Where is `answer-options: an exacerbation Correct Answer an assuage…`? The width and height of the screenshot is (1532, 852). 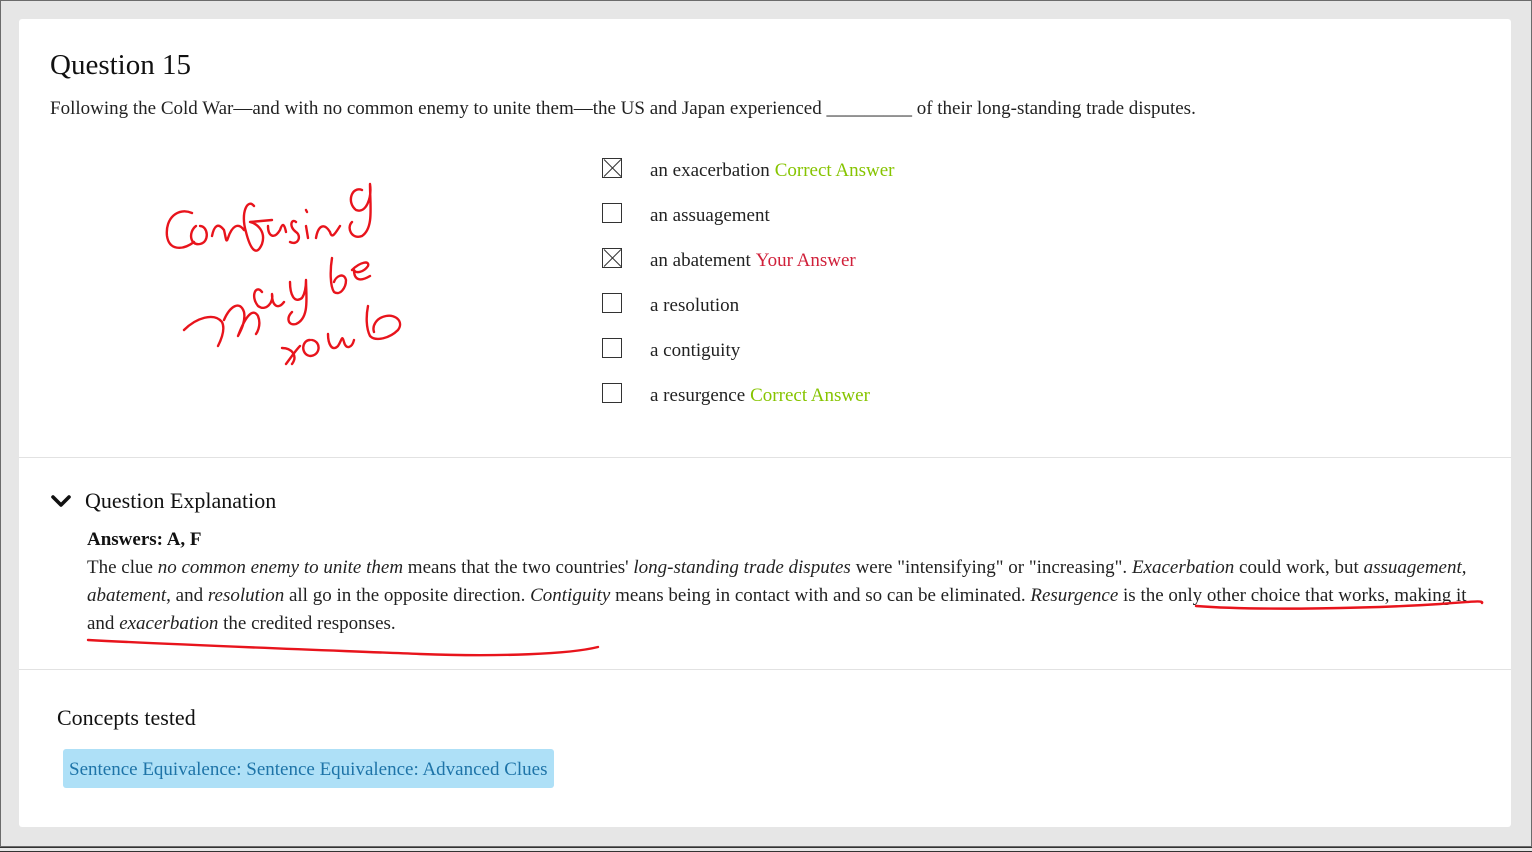 answer-options: an exacerbation Correct Answer an assuage… is located at coordinates (902, 293).